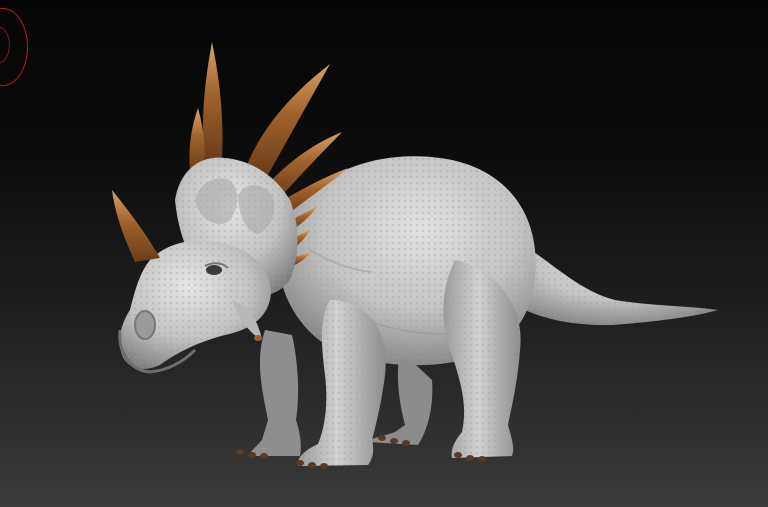 This screenshot has height=507, width=768. I want to click on nose-horn, so click(136, 226).